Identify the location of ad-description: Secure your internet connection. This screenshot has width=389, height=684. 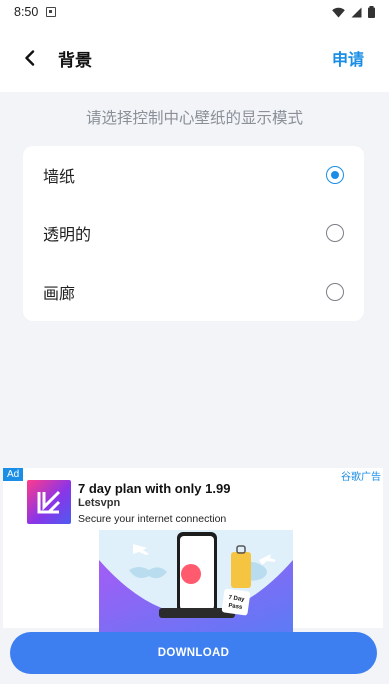
(152, 519).